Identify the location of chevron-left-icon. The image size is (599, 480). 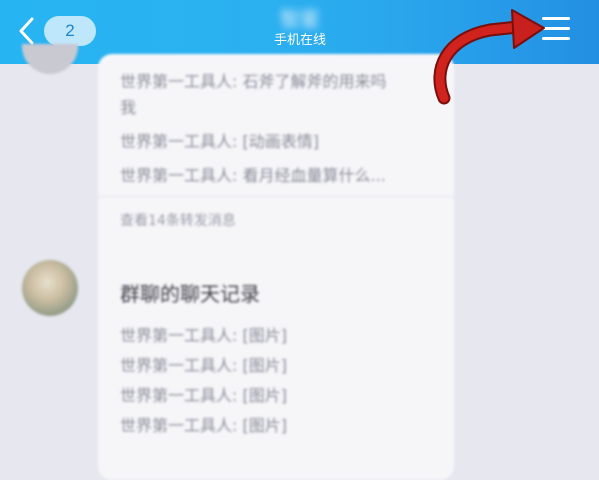
(26, 31).